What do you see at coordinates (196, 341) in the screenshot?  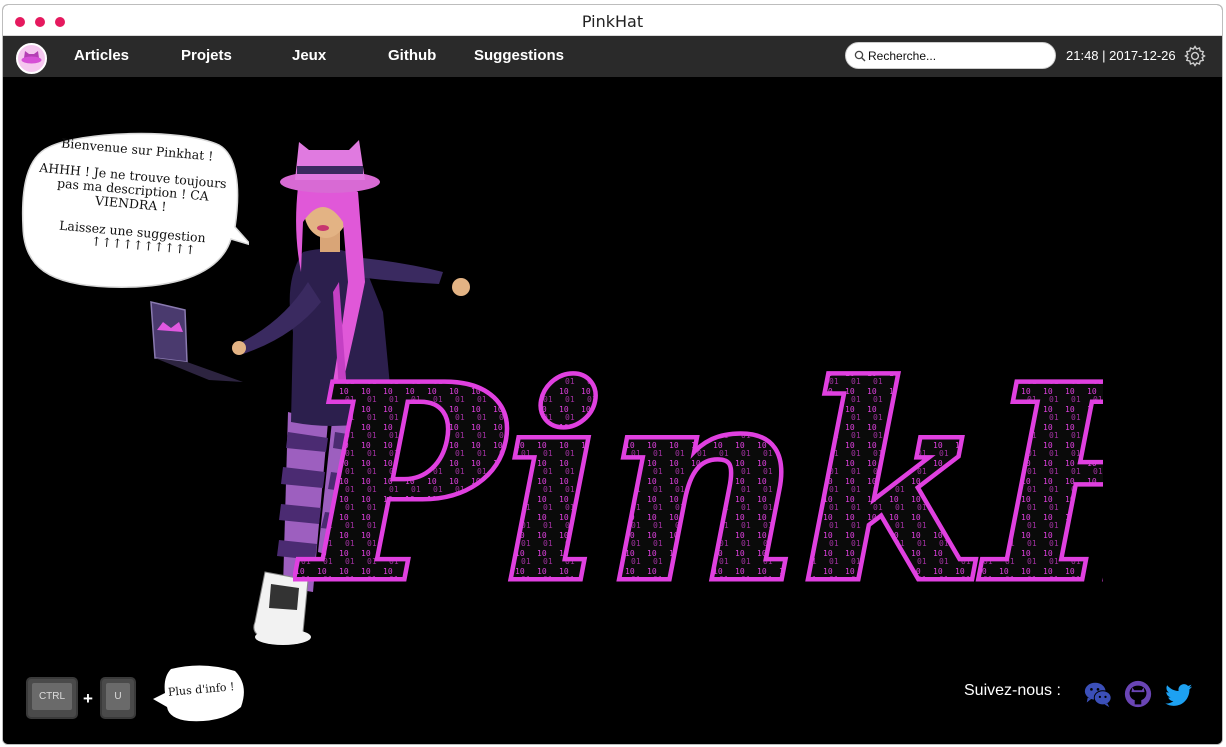 I see `laptop-icon` at bounding box center [196, 341].